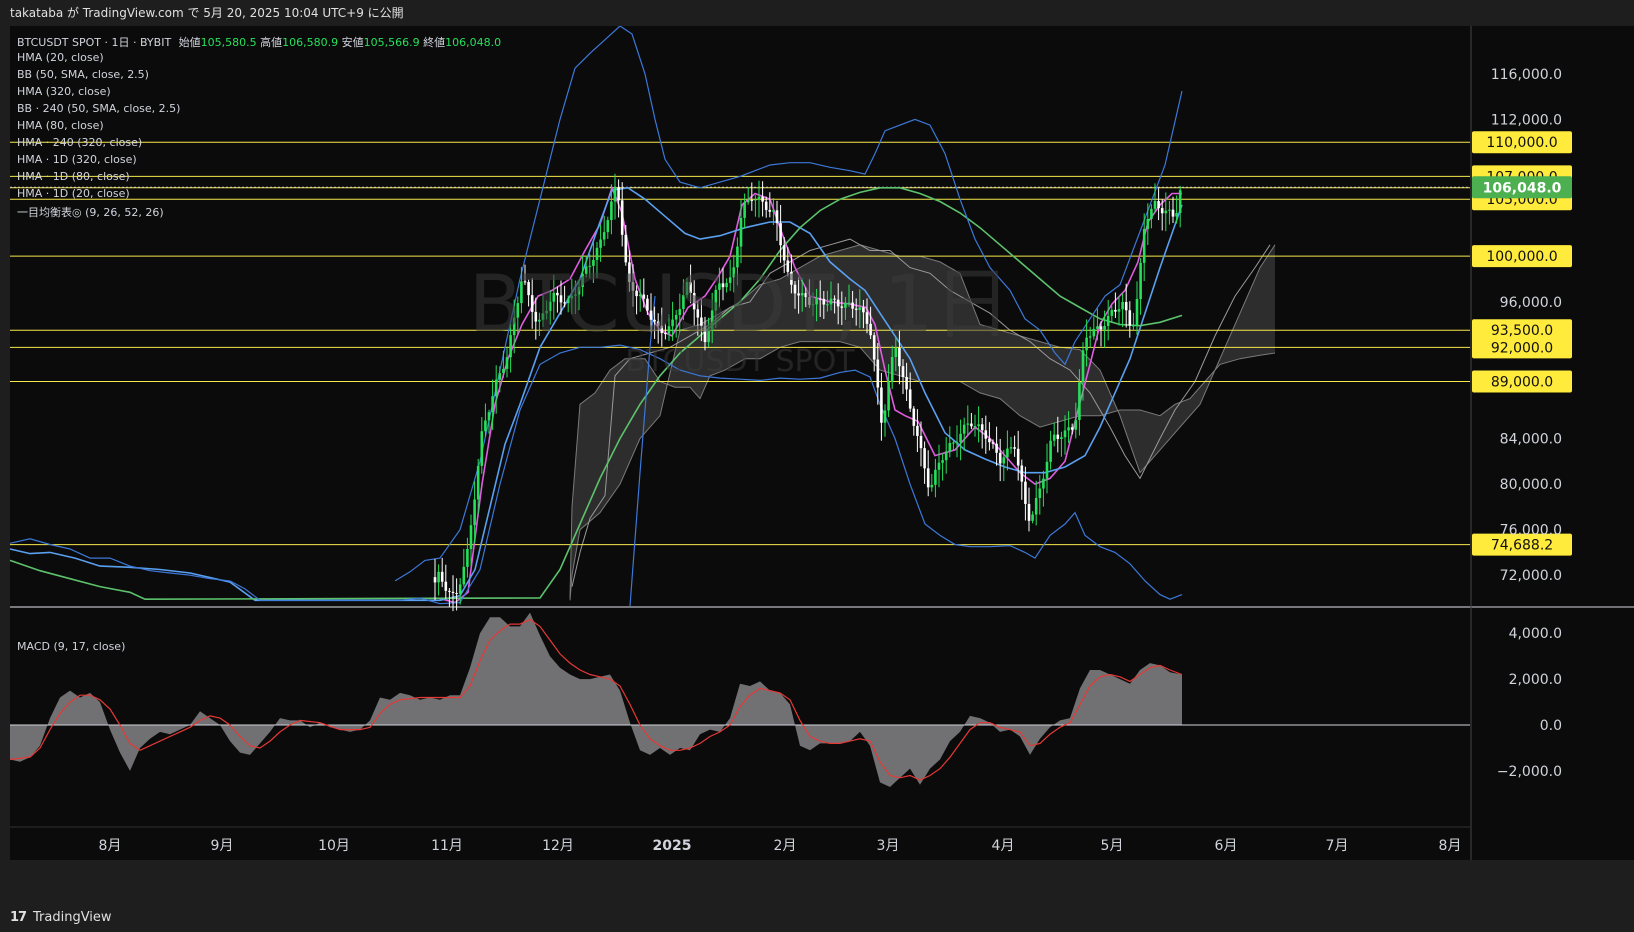  Describe the element at coordinates (71, 646) in the screenshot. I see `macd-legend: MACD (9, 17, close)` at that location.